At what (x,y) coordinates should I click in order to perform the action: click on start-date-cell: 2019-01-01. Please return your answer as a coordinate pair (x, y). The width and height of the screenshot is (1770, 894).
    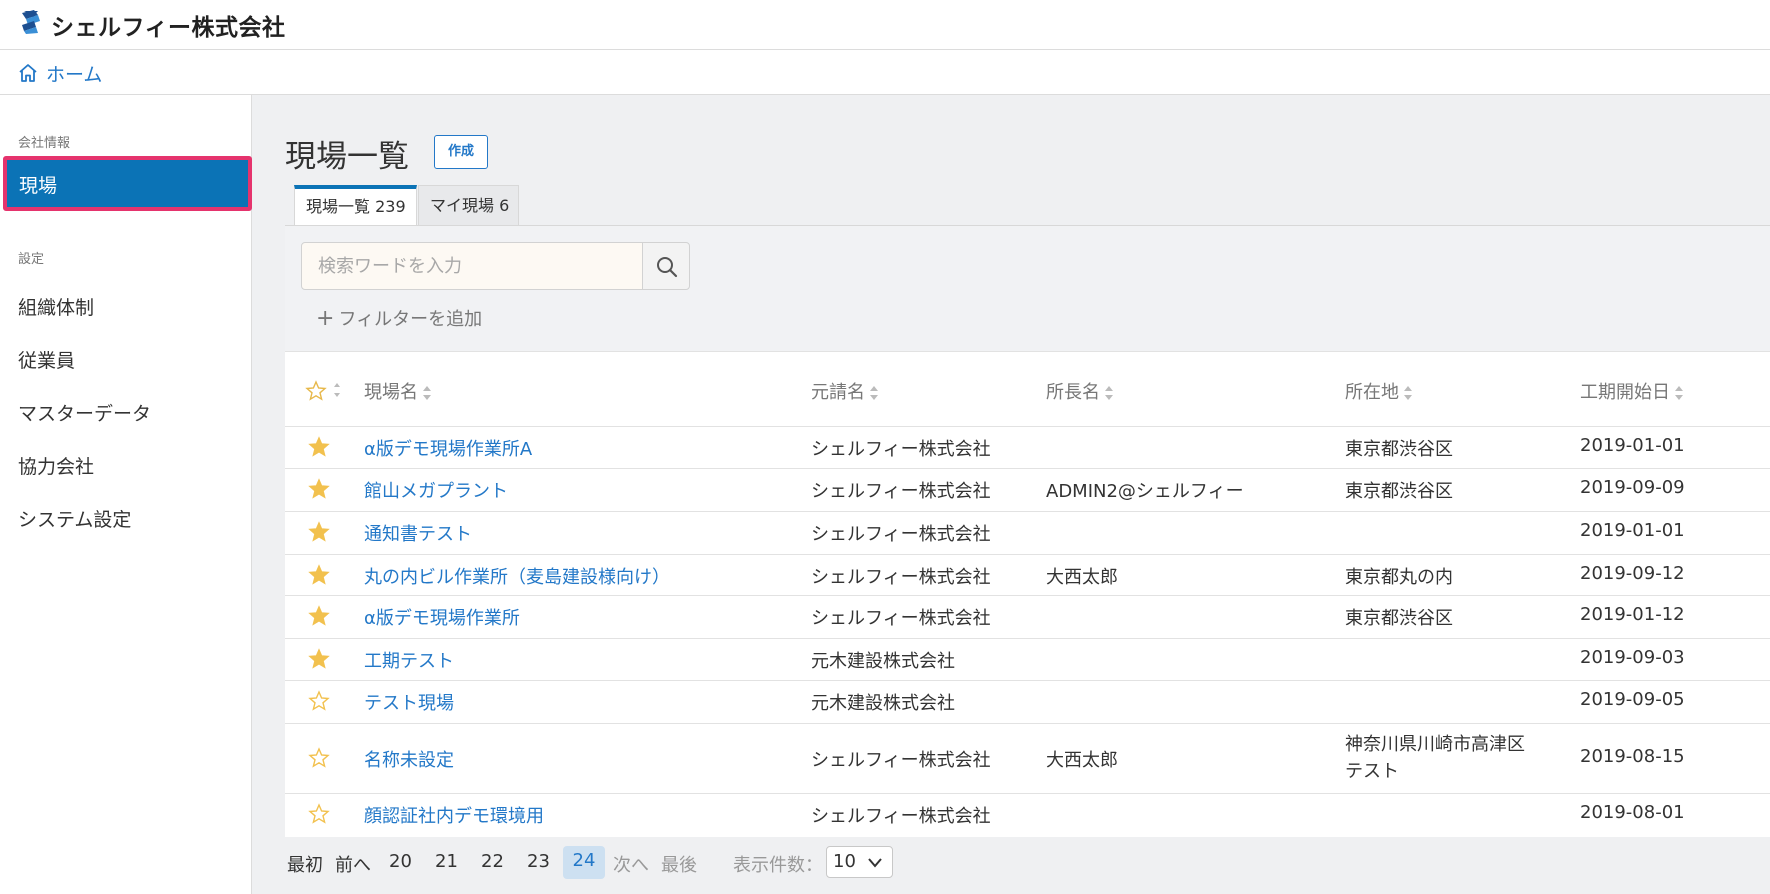
    Looking at the image, I should click on (1632, 530).